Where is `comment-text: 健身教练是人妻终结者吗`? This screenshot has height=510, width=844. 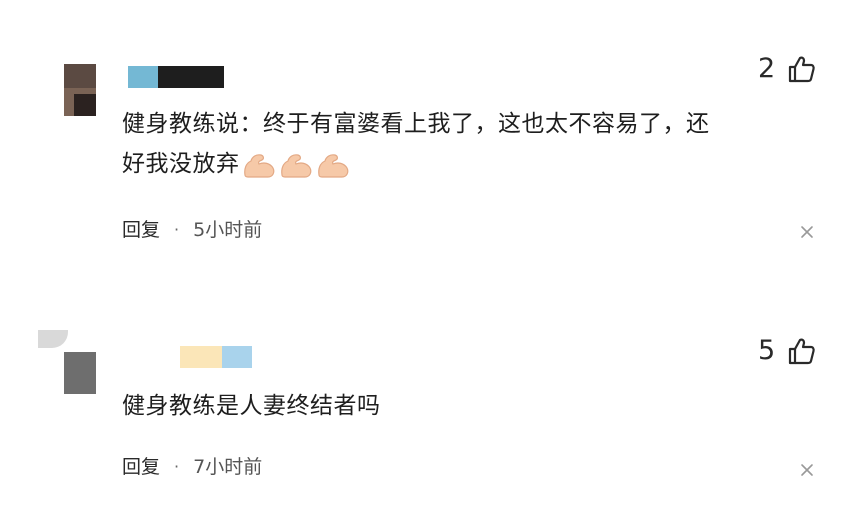 comment-text: 健身教练是人妻终结者吗 is located at coordinates (472, 406).